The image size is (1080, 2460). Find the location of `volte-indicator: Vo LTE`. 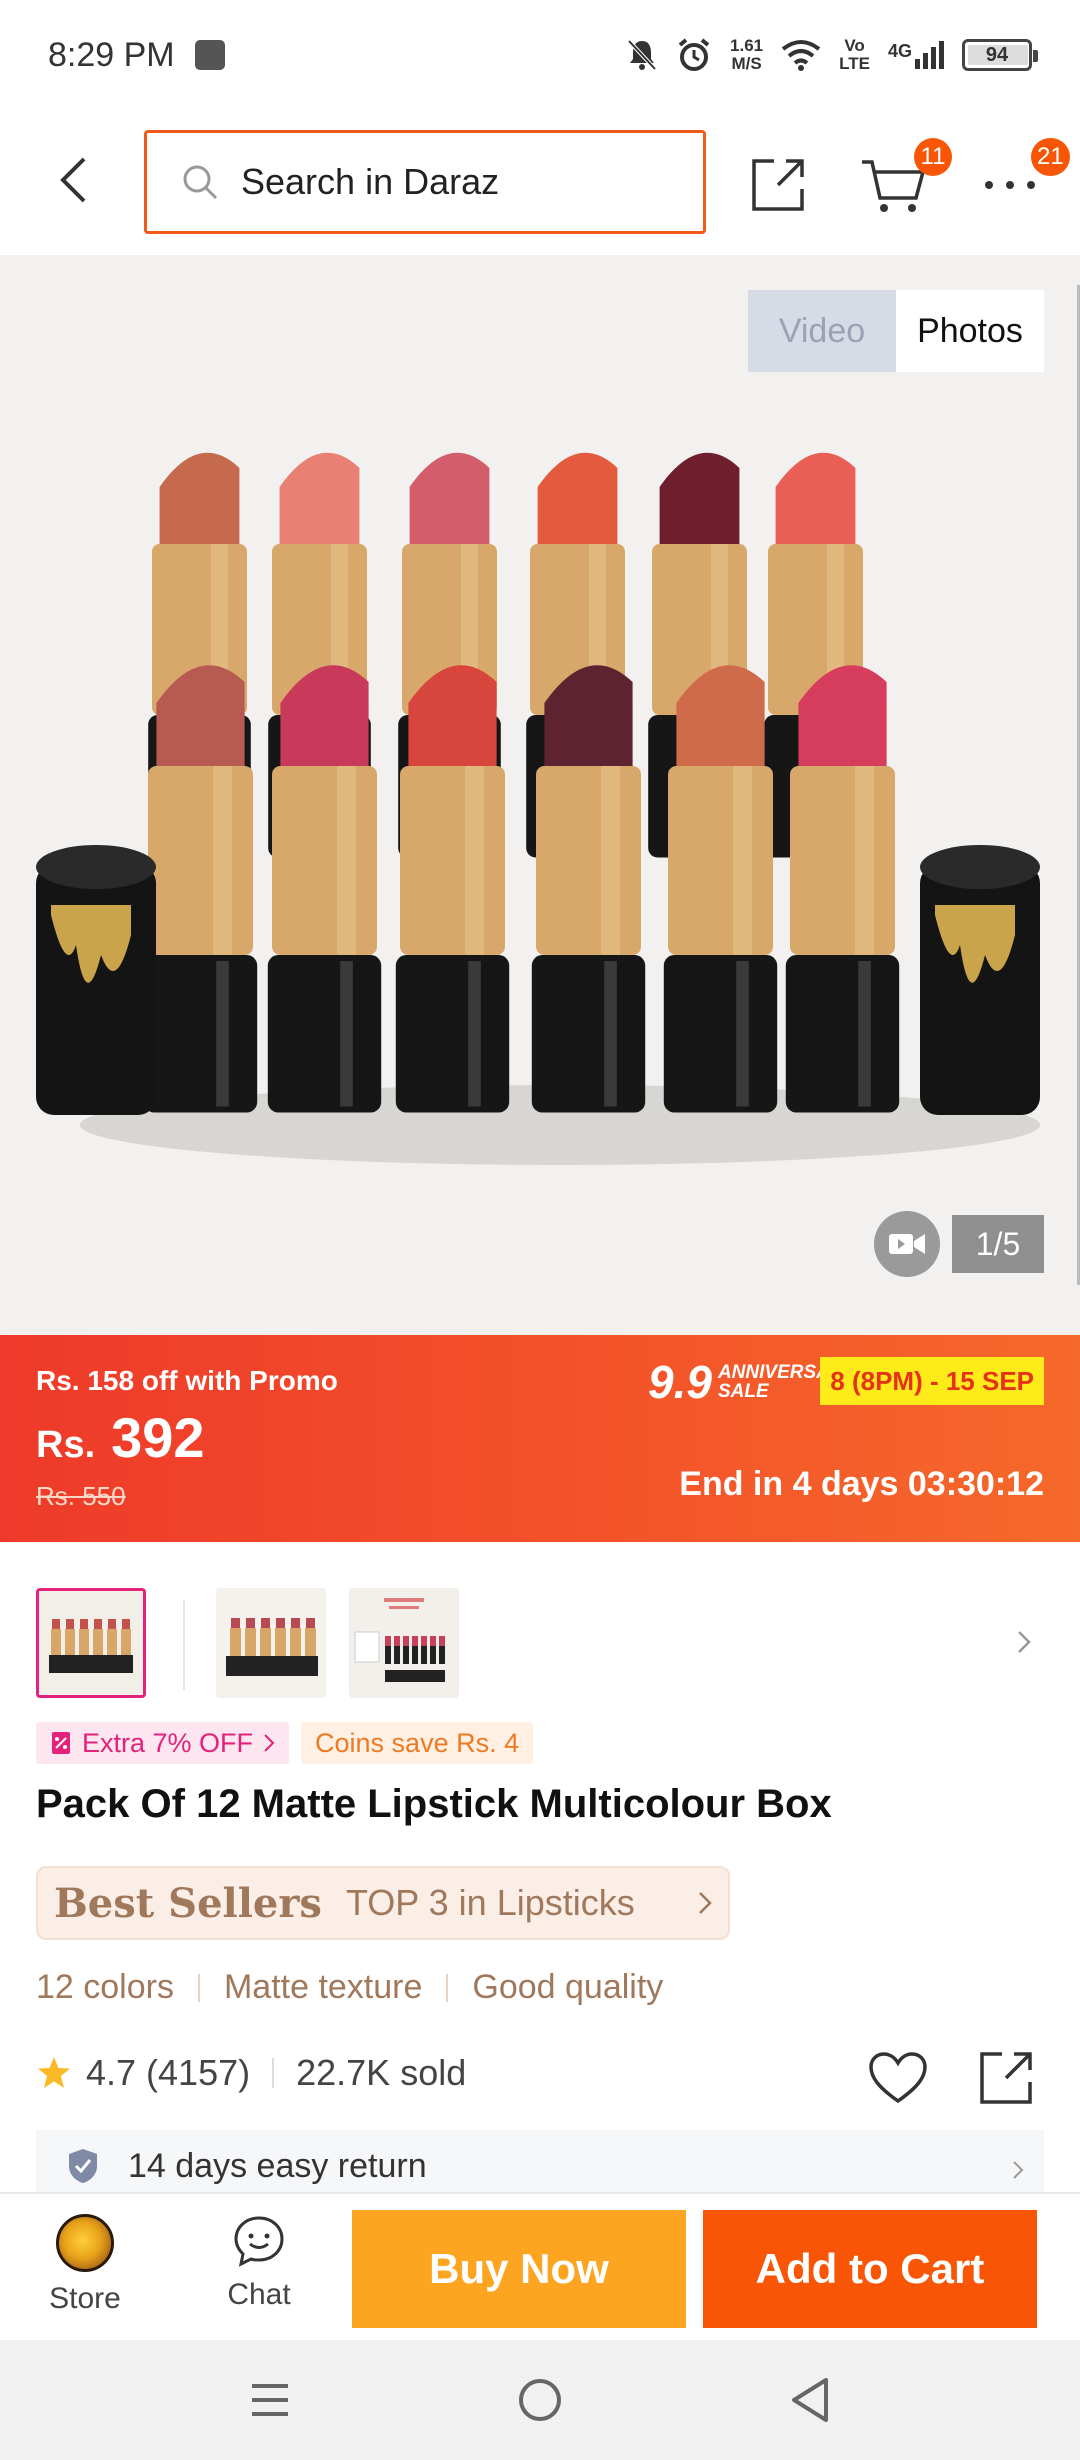

volte-indicator: Vo LTE is located at coordinates (854, 55).